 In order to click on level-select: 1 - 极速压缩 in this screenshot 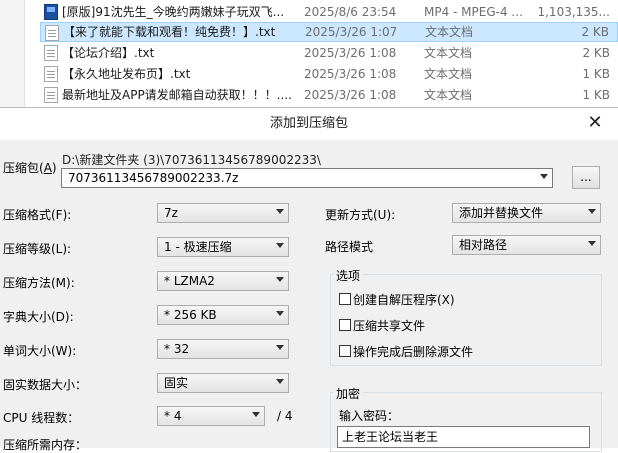, I will do `click(223, 247)`.